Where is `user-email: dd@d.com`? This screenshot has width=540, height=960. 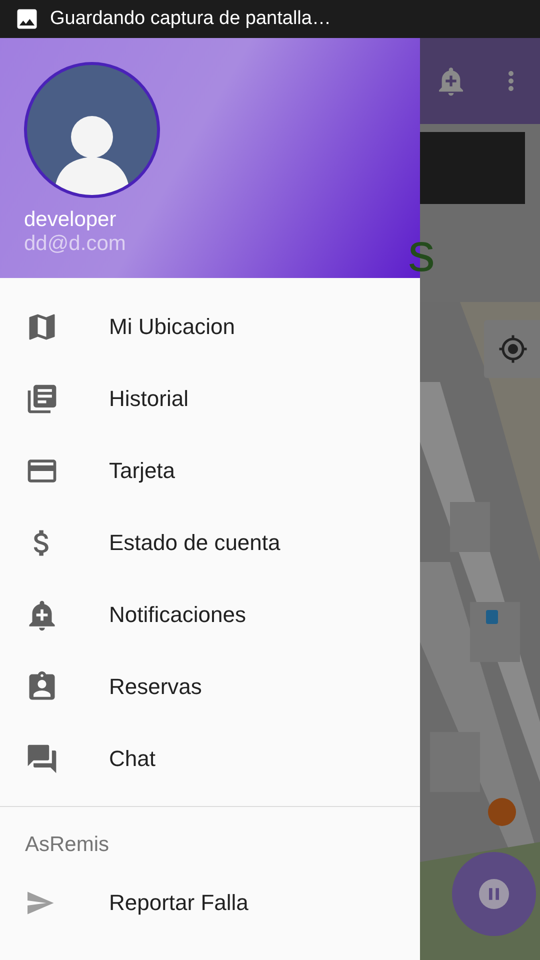
user-email: dd@d.com is located at coordinates (75, 244).